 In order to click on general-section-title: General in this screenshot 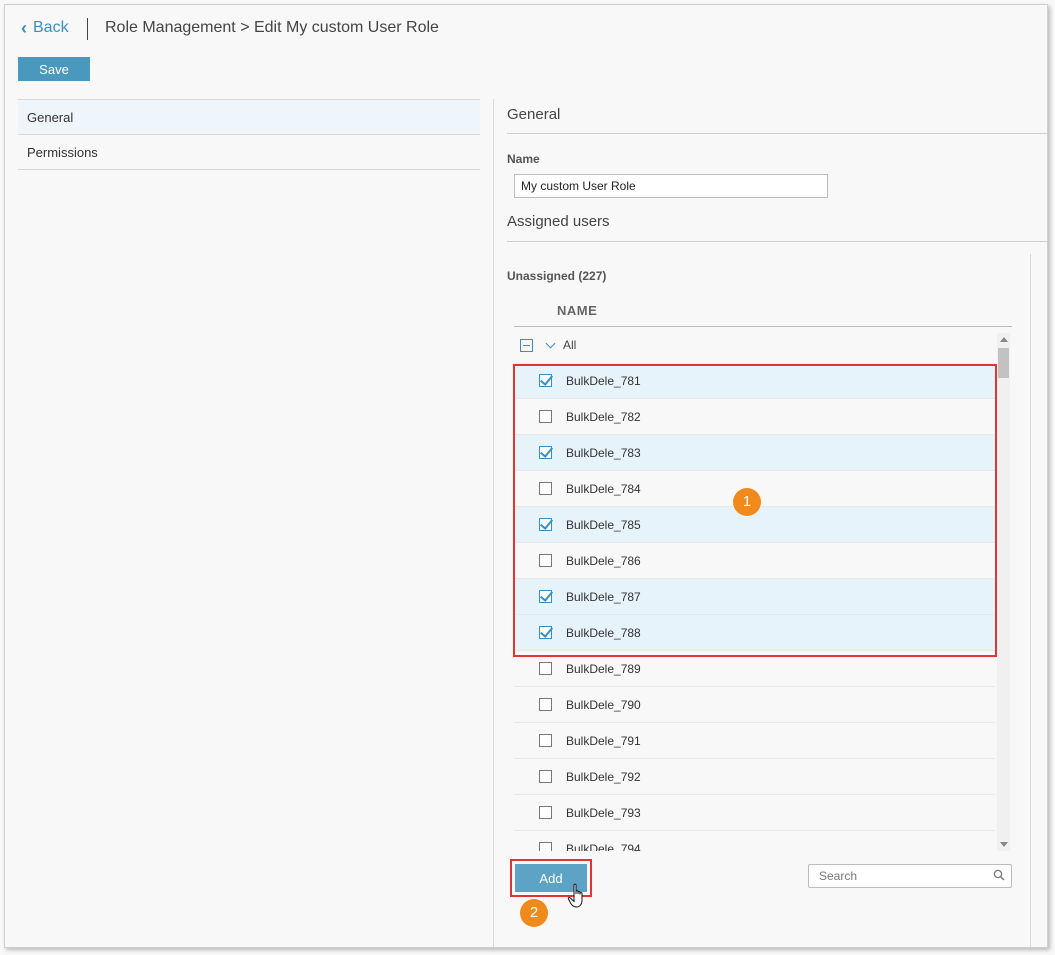, I will do `click(534, 114)`.